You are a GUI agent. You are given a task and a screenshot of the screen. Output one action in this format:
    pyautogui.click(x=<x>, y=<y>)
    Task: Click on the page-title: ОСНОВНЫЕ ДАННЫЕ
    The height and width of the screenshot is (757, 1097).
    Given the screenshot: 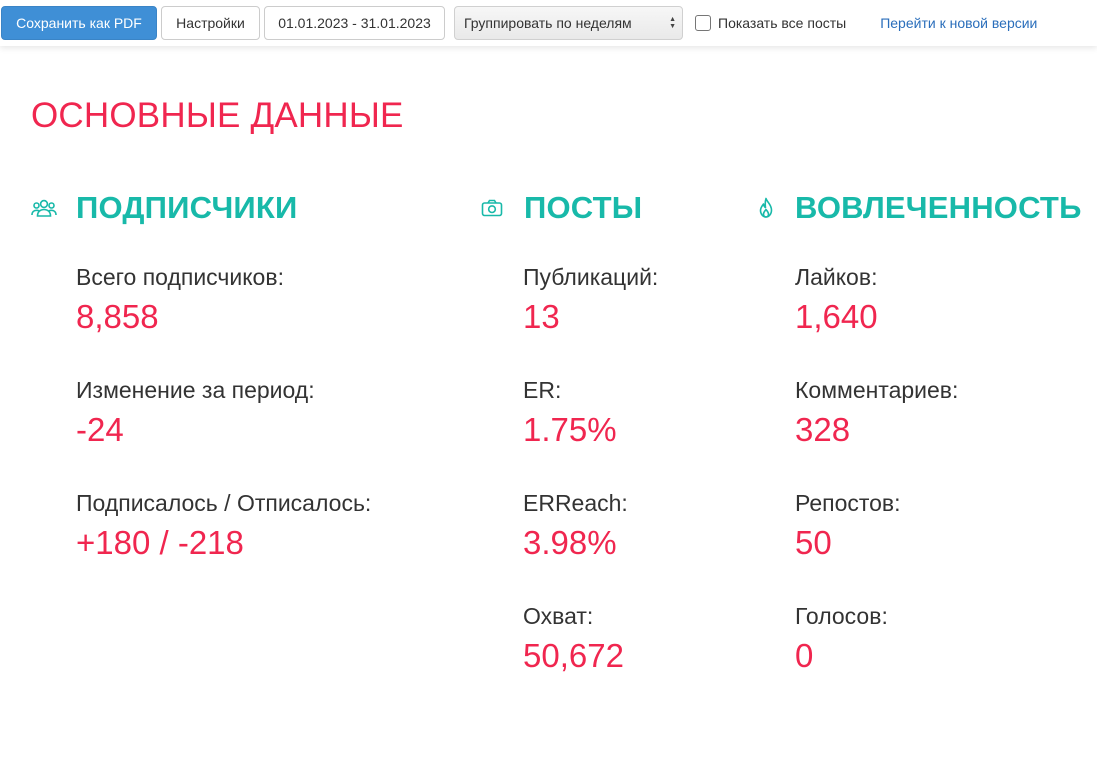 What is the action you would take?
    pyautogui.click(x=217, y=115)
    